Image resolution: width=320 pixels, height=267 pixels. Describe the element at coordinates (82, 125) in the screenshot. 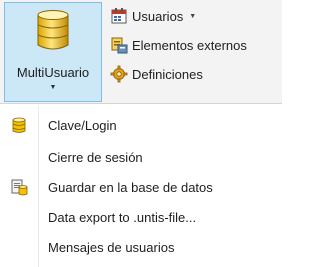

I see `menu-item-label: Clave/Login` at that location.